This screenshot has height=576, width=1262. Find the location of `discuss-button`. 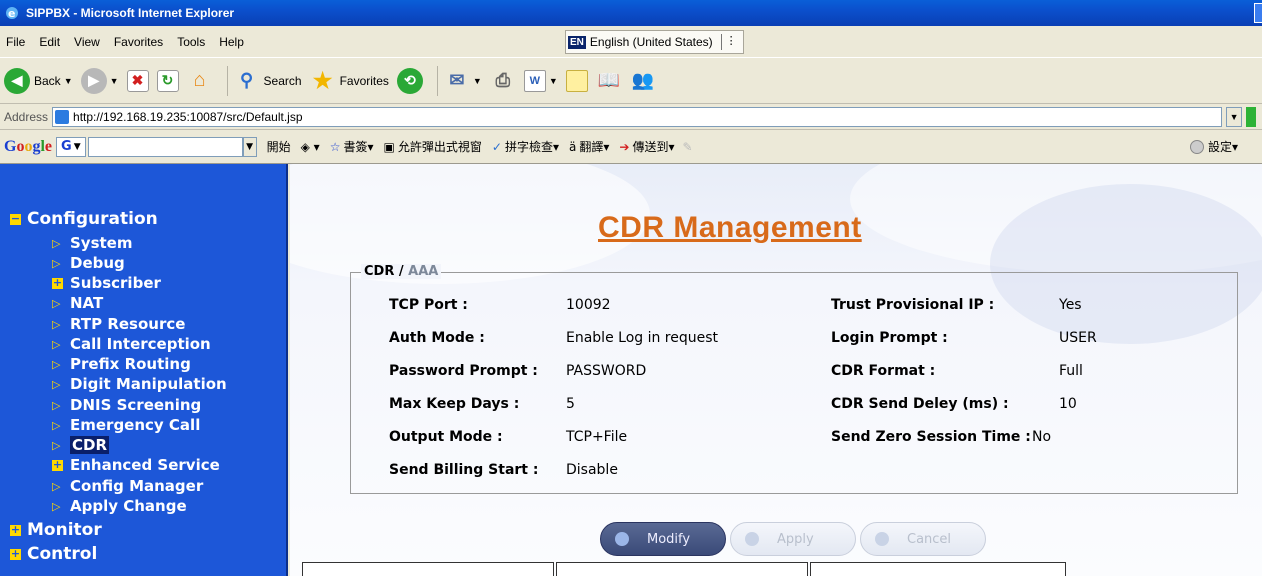

discuss-button is located at coordinates (576, 80).